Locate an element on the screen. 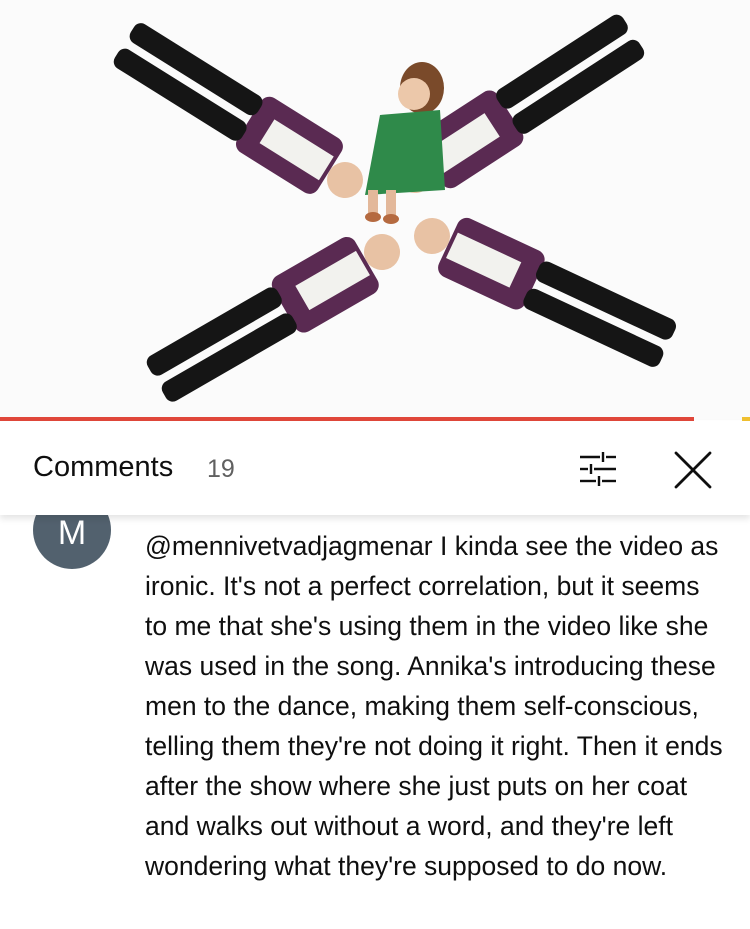  comments-title: Comments is located at coordinates (103, 467).